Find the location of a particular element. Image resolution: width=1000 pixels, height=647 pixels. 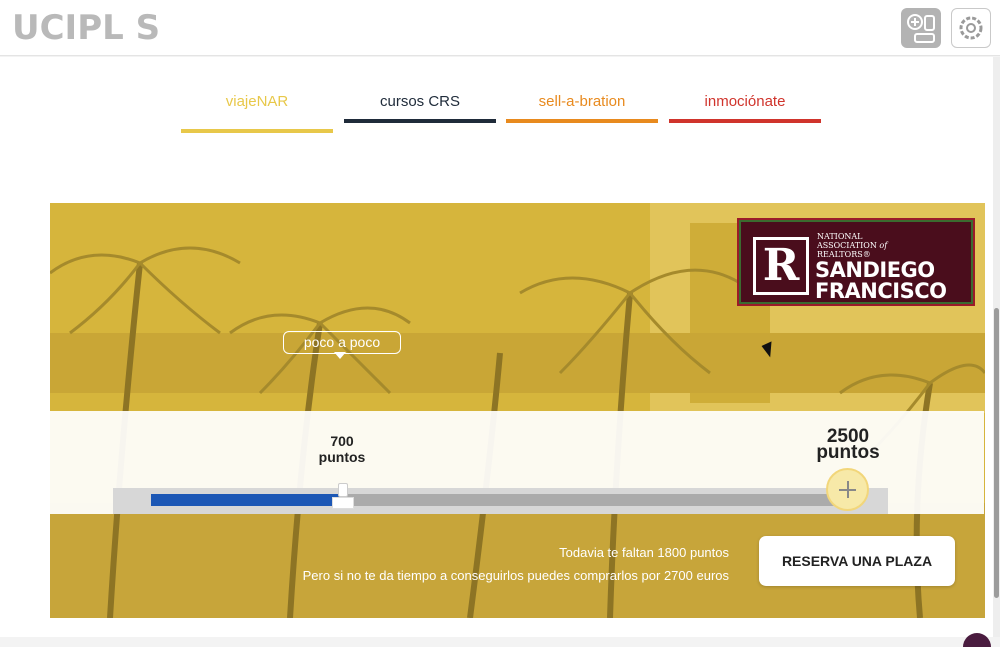

add-widget-button is located at coordinates (921, 28).